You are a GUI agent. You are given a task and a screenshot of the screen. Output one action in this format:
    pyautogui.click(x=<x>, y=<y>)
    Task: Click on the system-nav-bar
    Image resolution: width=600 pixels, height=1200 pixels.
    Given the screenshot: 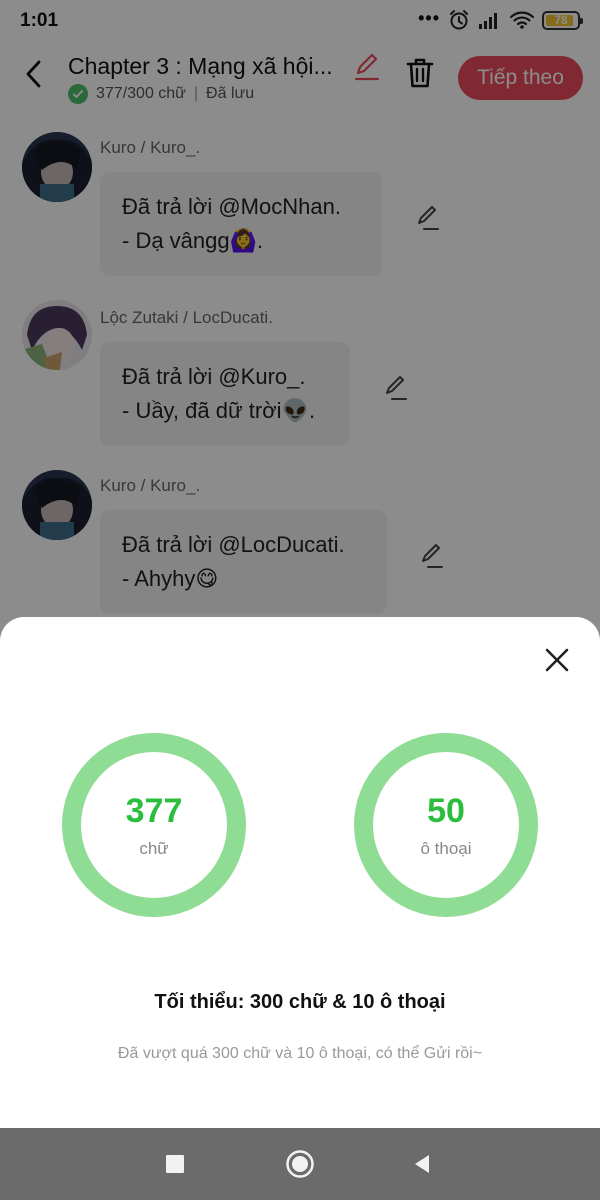 What is the action you would take?
    pyautogui.click(x=300, y=1164)
    